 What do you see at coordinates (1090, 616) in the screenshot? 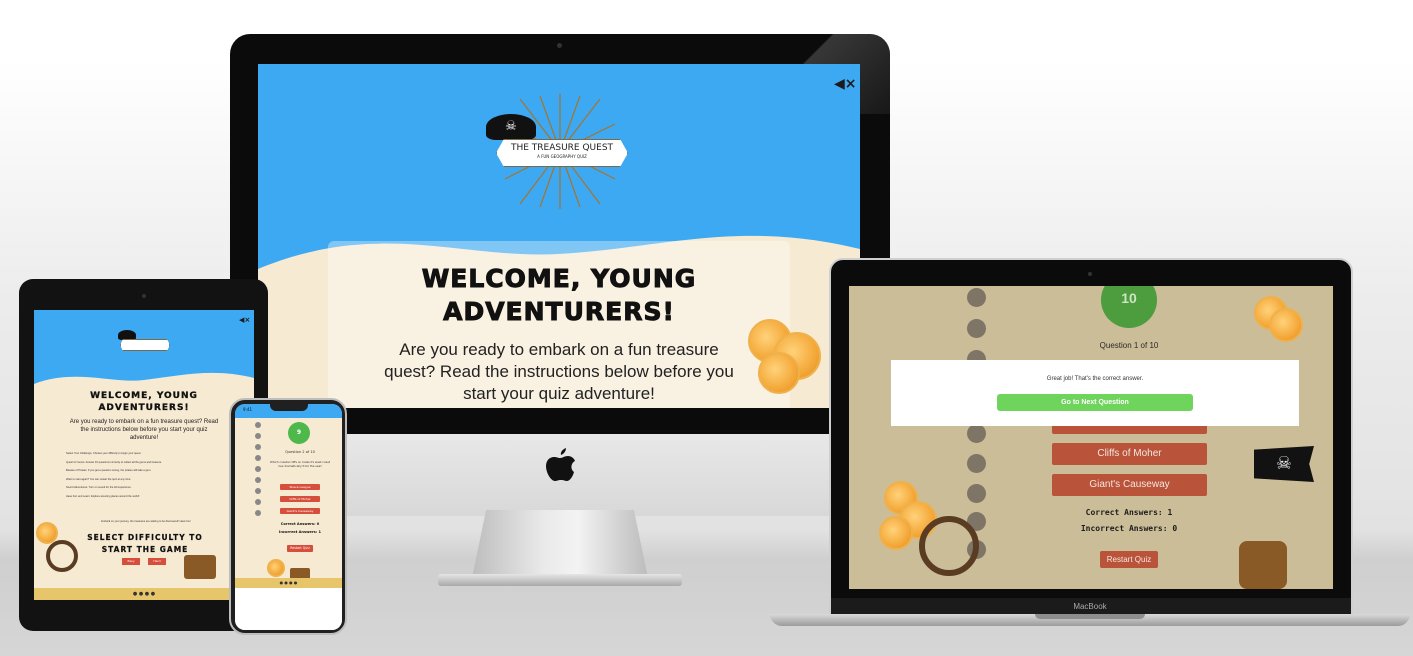
I see `macbook-notch` at bounding box center [1090, 616].